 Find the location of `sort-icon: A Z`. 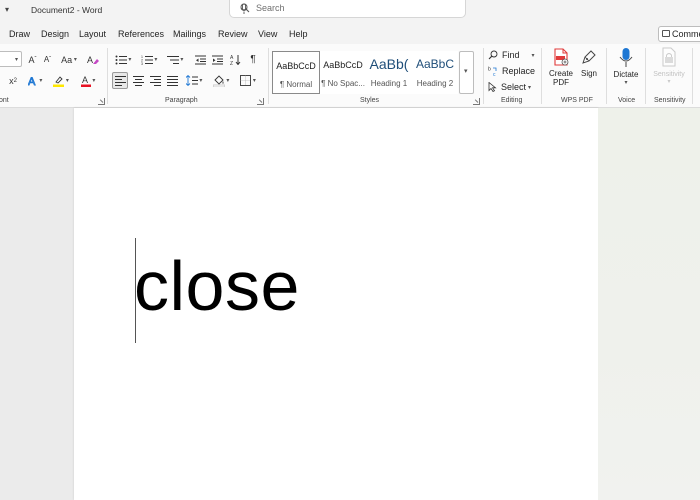

sort-icon: A Z is located at coordinates (235, 60).